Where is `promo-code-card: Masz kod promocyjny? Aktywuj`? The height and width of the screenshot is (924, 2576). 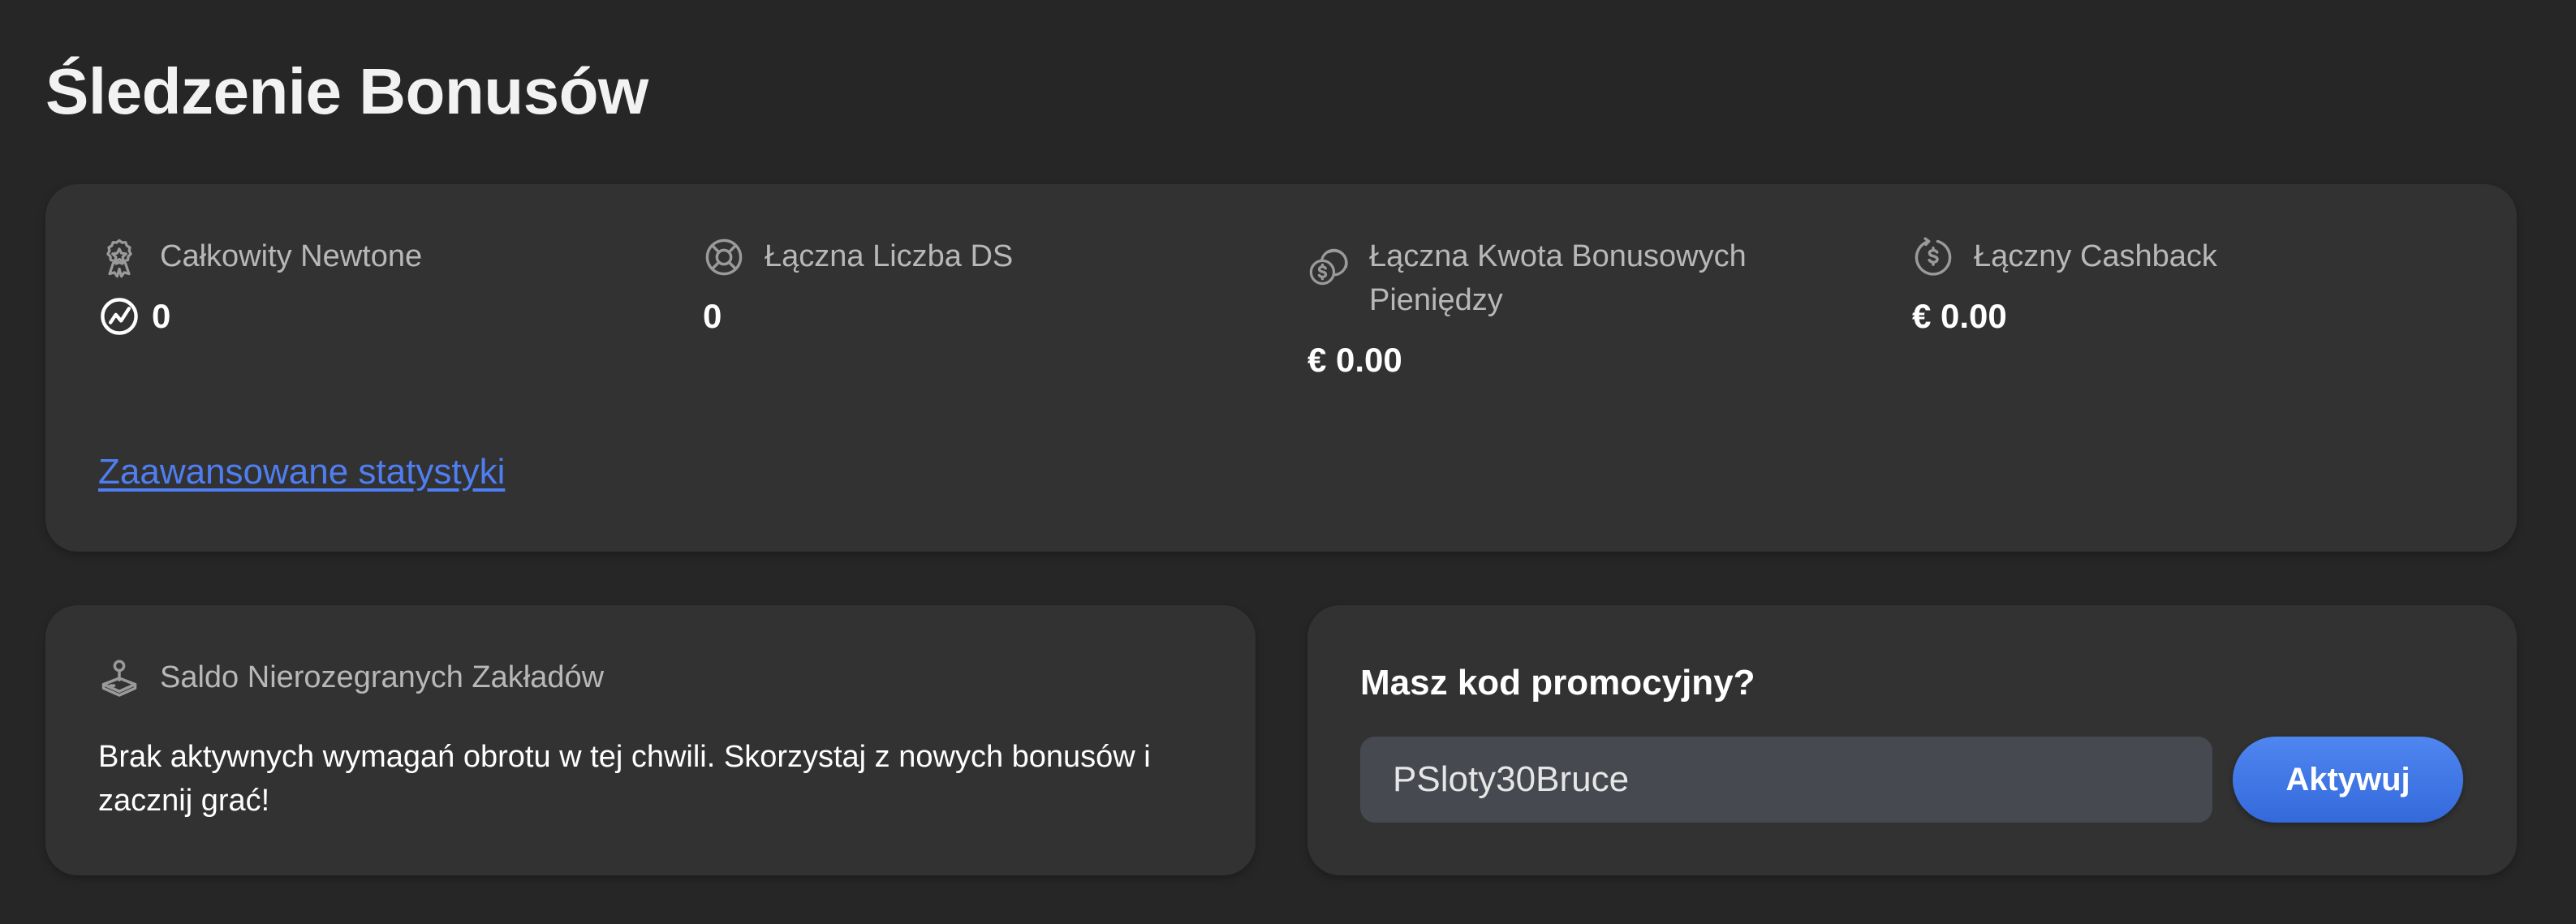 promo-code-card: Masz kod promocyjny? Aktywuj is located at coordinates (1912, 740).